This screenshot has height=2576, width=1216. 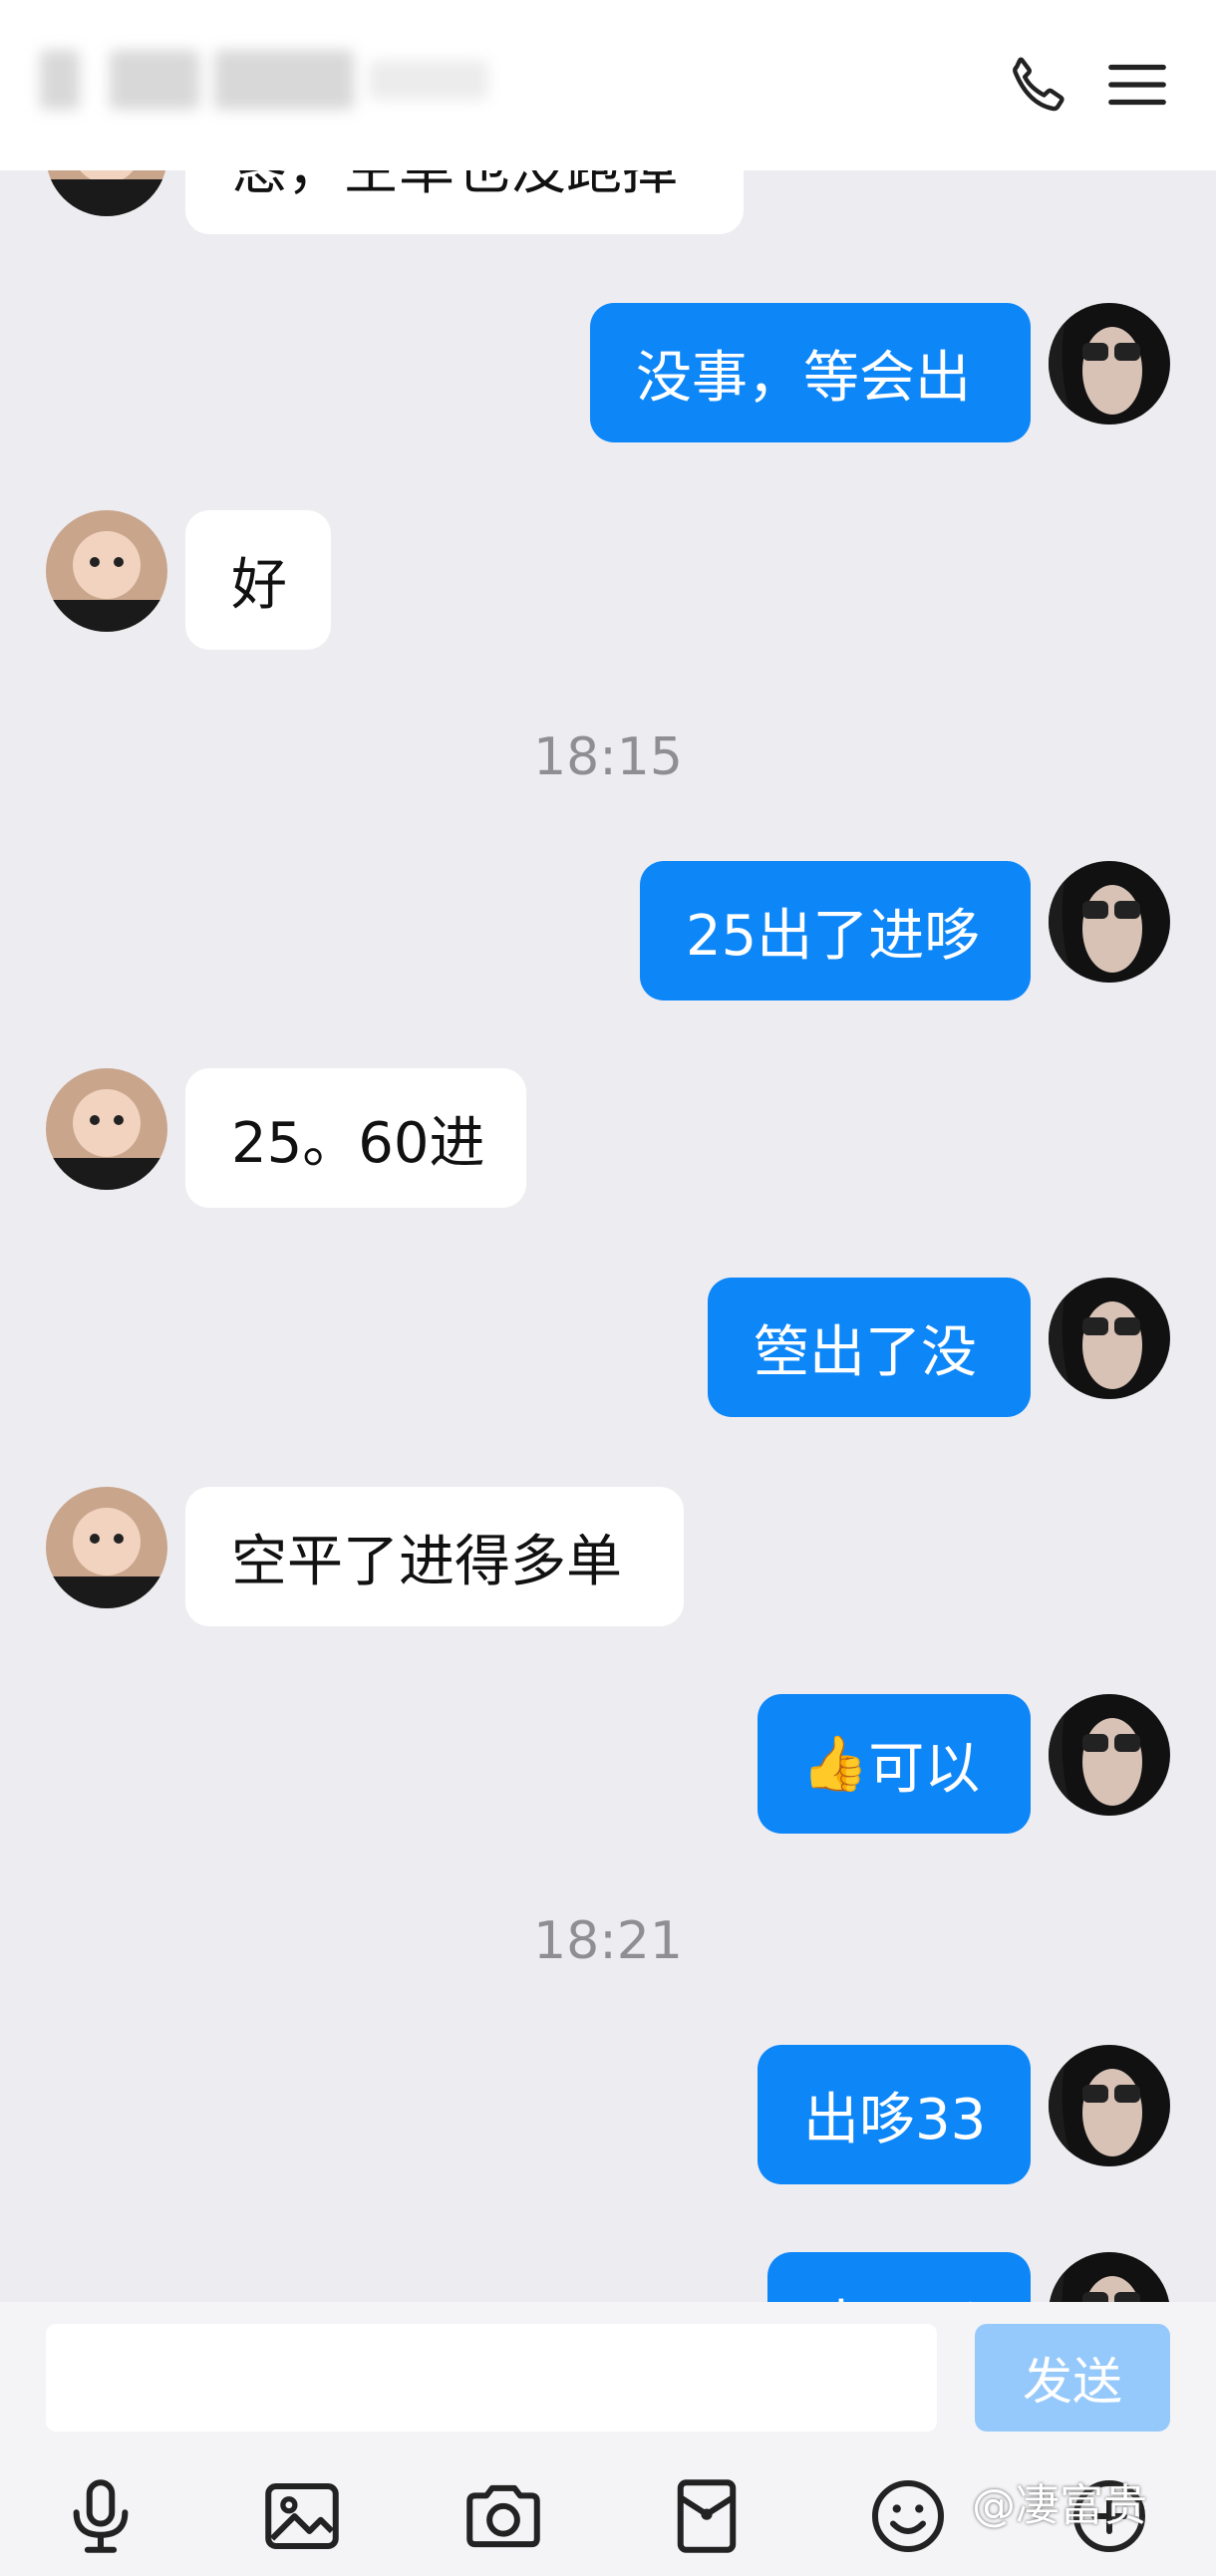 What do you see at coordinates (259, 585) in the screenshot?
I see `message-text: 好` at bounding box center [259, 585].